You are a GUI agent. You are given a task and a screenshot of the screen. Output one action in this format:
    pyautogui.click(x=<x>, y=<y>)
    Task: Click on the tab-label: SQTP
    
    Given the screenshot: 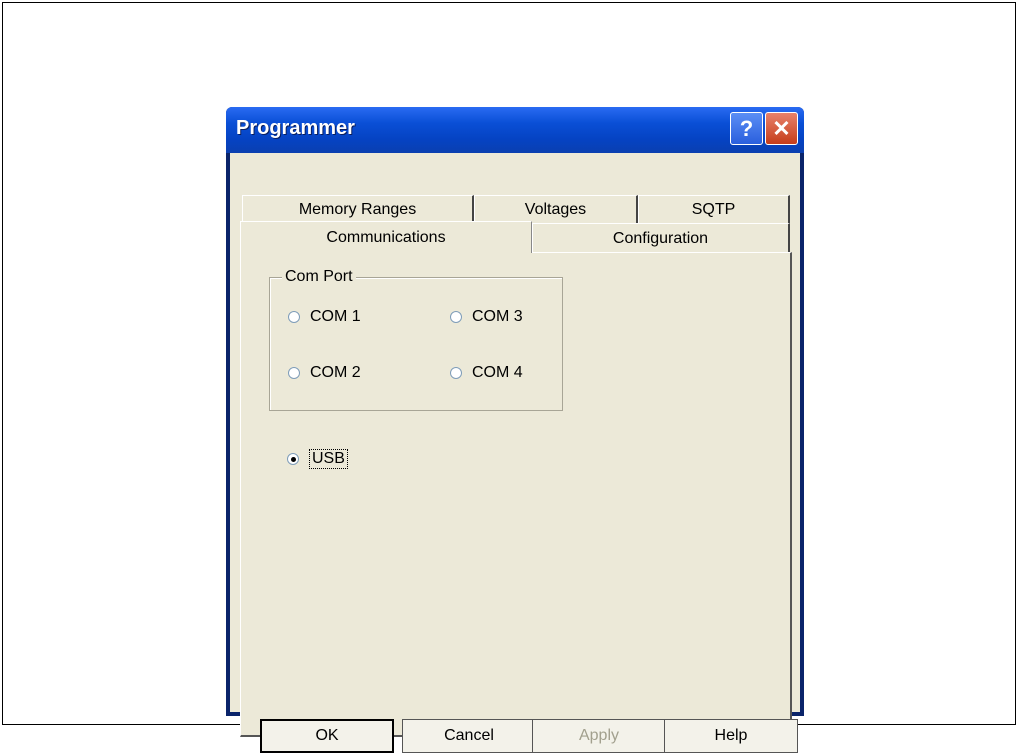 What is the action you would take?
    pyautogui.click(x=713, y=209)
    